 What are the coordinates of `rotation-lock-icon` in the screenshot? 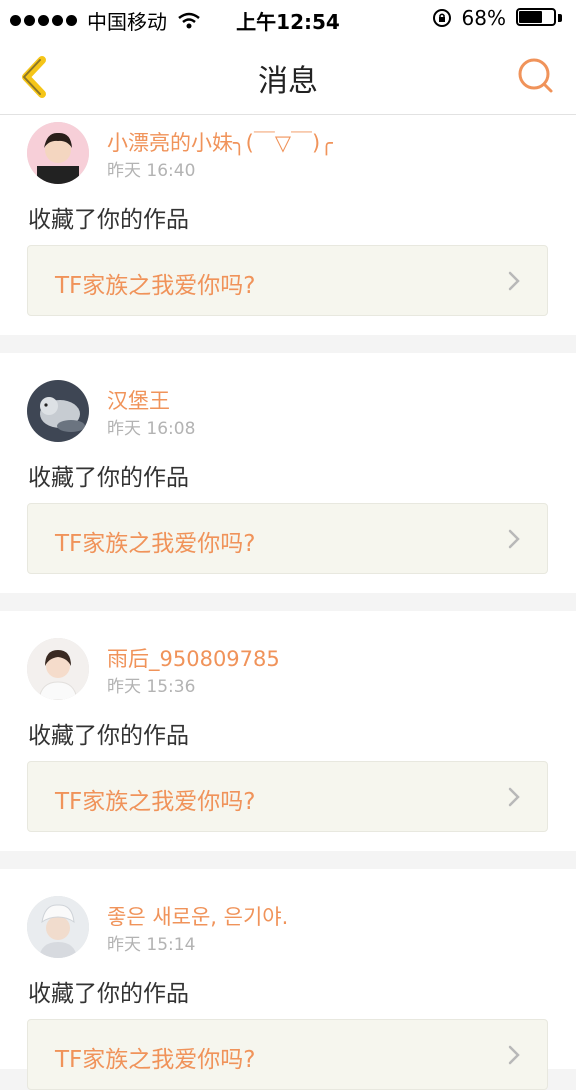 It's located at (441, 18).